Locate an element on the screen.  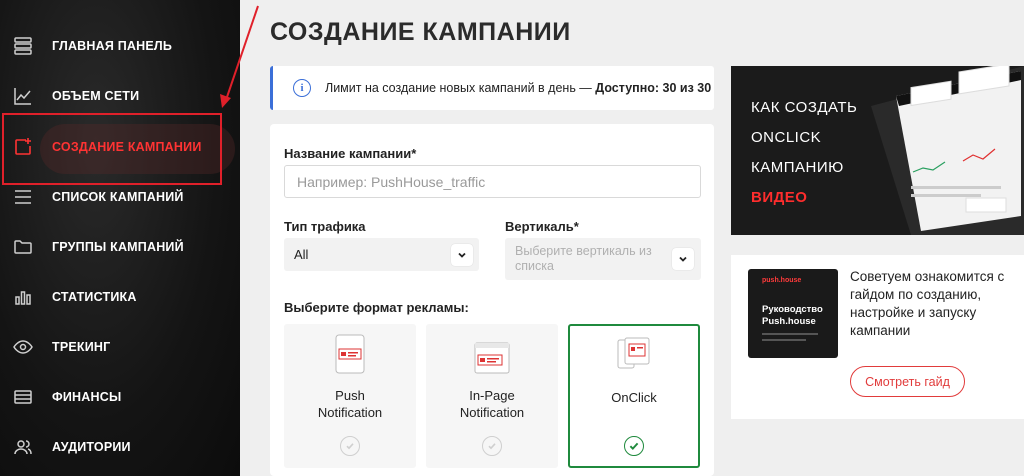
users-icon is located at coordinates (23, 447).